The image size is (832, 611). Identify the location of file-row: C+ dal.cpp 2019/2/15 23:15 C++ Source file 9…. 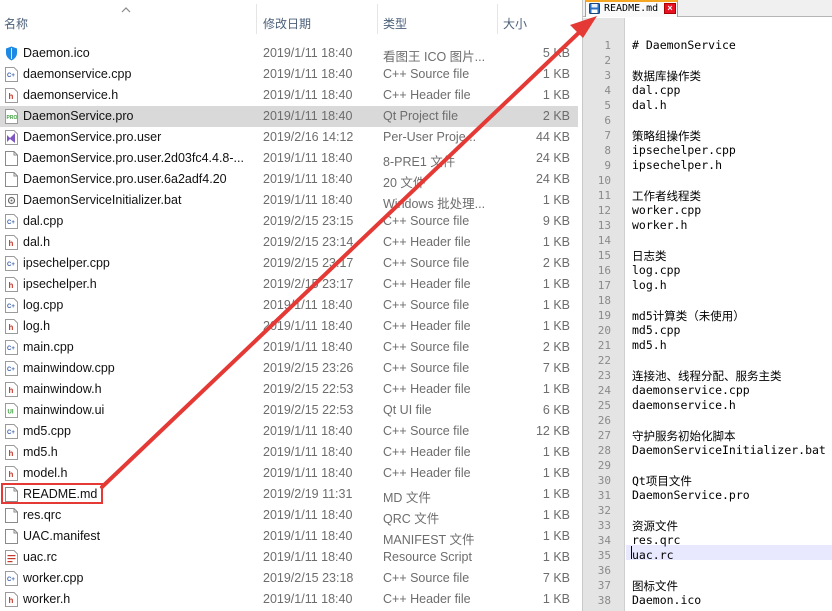
(289, 221).